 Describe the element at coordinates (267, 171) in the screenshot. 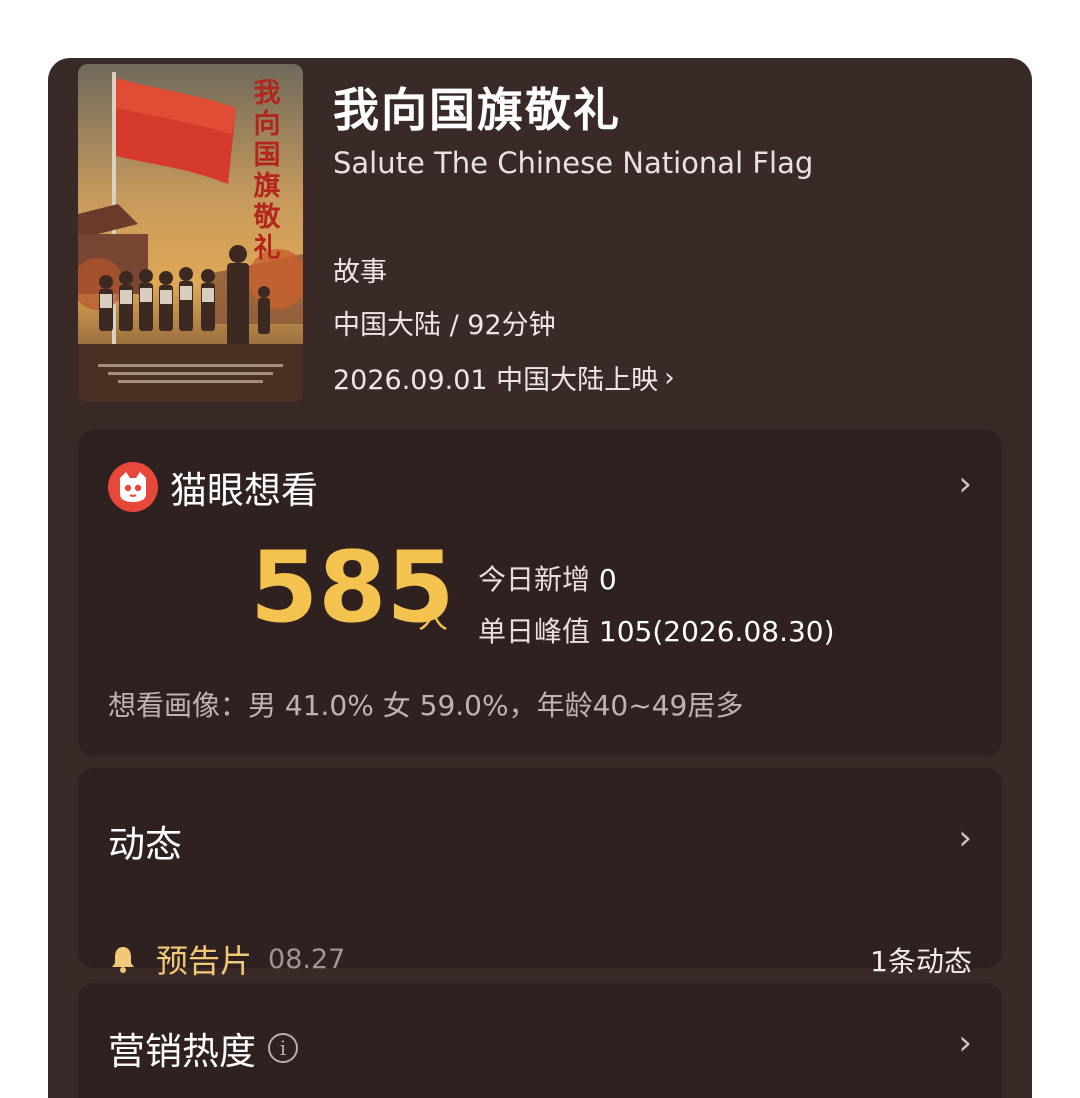

I see `poster-title-text: 我向国旗敬礼` at that location.